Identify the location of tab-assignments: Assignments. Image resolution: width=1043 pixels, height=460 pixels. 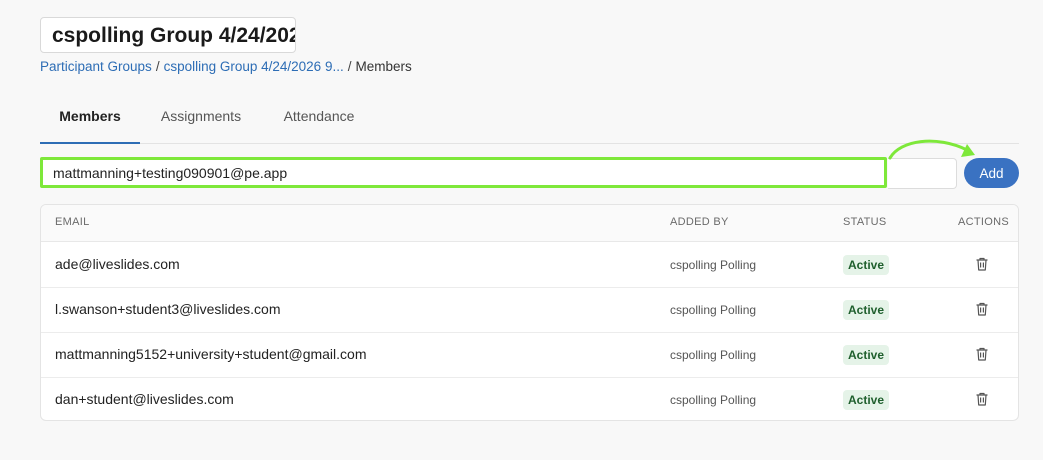
(201, 120).